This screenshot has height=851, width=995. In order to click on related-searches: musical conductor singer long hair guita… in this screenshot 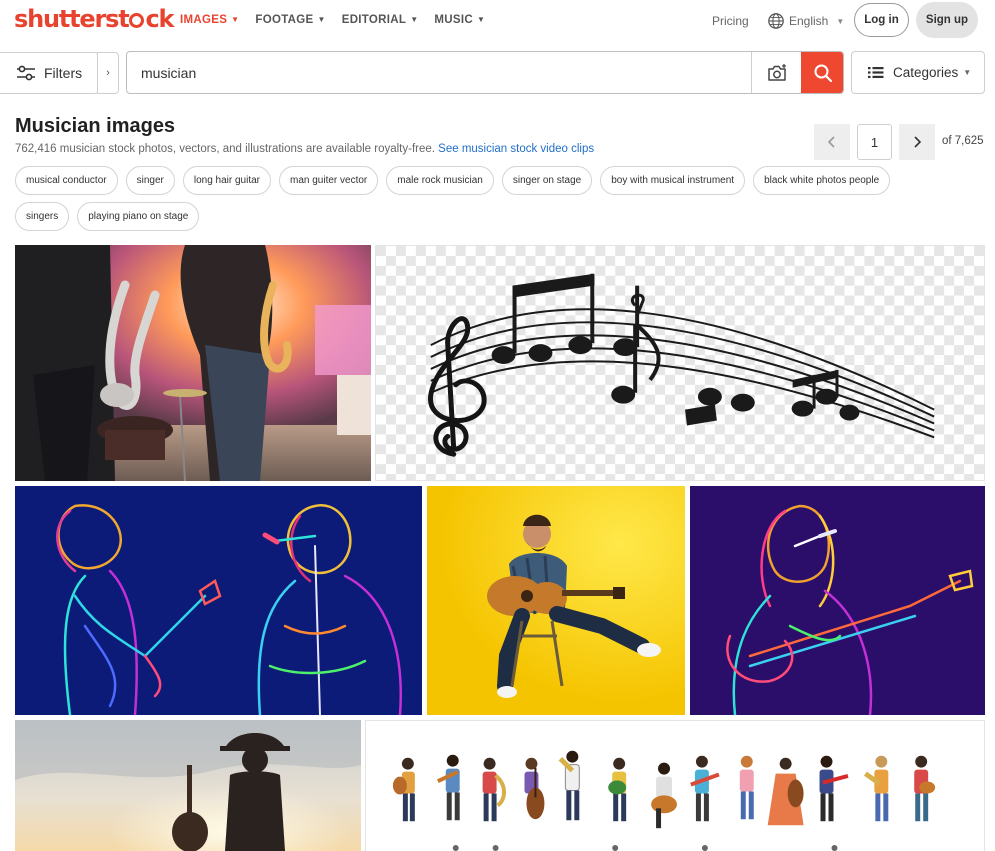, I will do `click(480, 198)`.